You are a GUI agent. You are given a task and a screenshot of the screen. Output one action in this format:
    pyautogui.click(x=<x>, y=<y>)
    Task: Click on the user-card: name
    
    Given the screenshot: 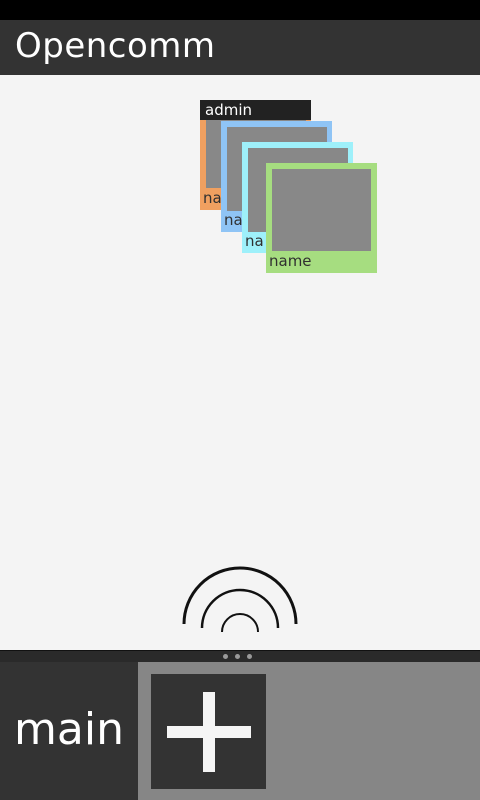 What is the action you would take?
    pyautogui.click(x=321, y=218)
    